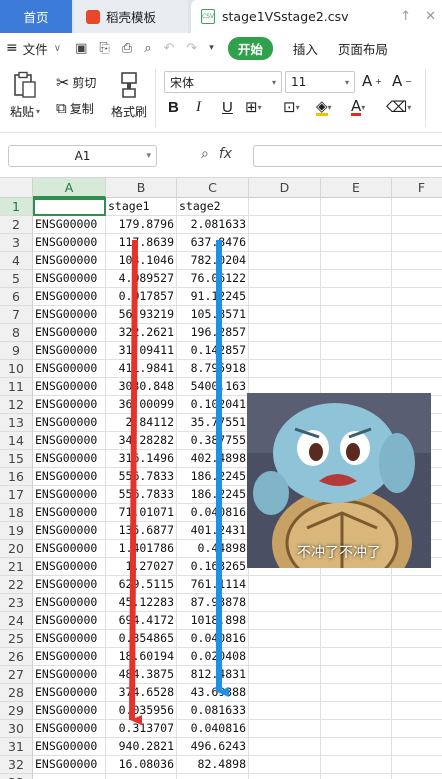 The height and width of the screenshot is (779, 442). I want to click on save-icon: ▣, so click(81, 48).